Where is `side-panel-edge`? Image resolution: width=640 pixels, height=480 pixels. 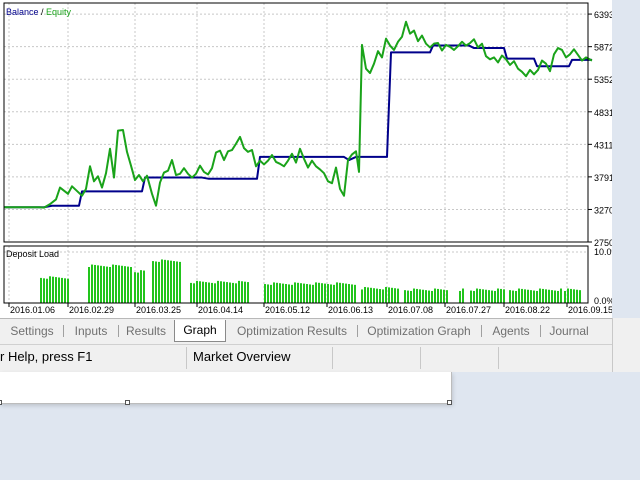 side-panel-edge is located at coordinates (626, 345).